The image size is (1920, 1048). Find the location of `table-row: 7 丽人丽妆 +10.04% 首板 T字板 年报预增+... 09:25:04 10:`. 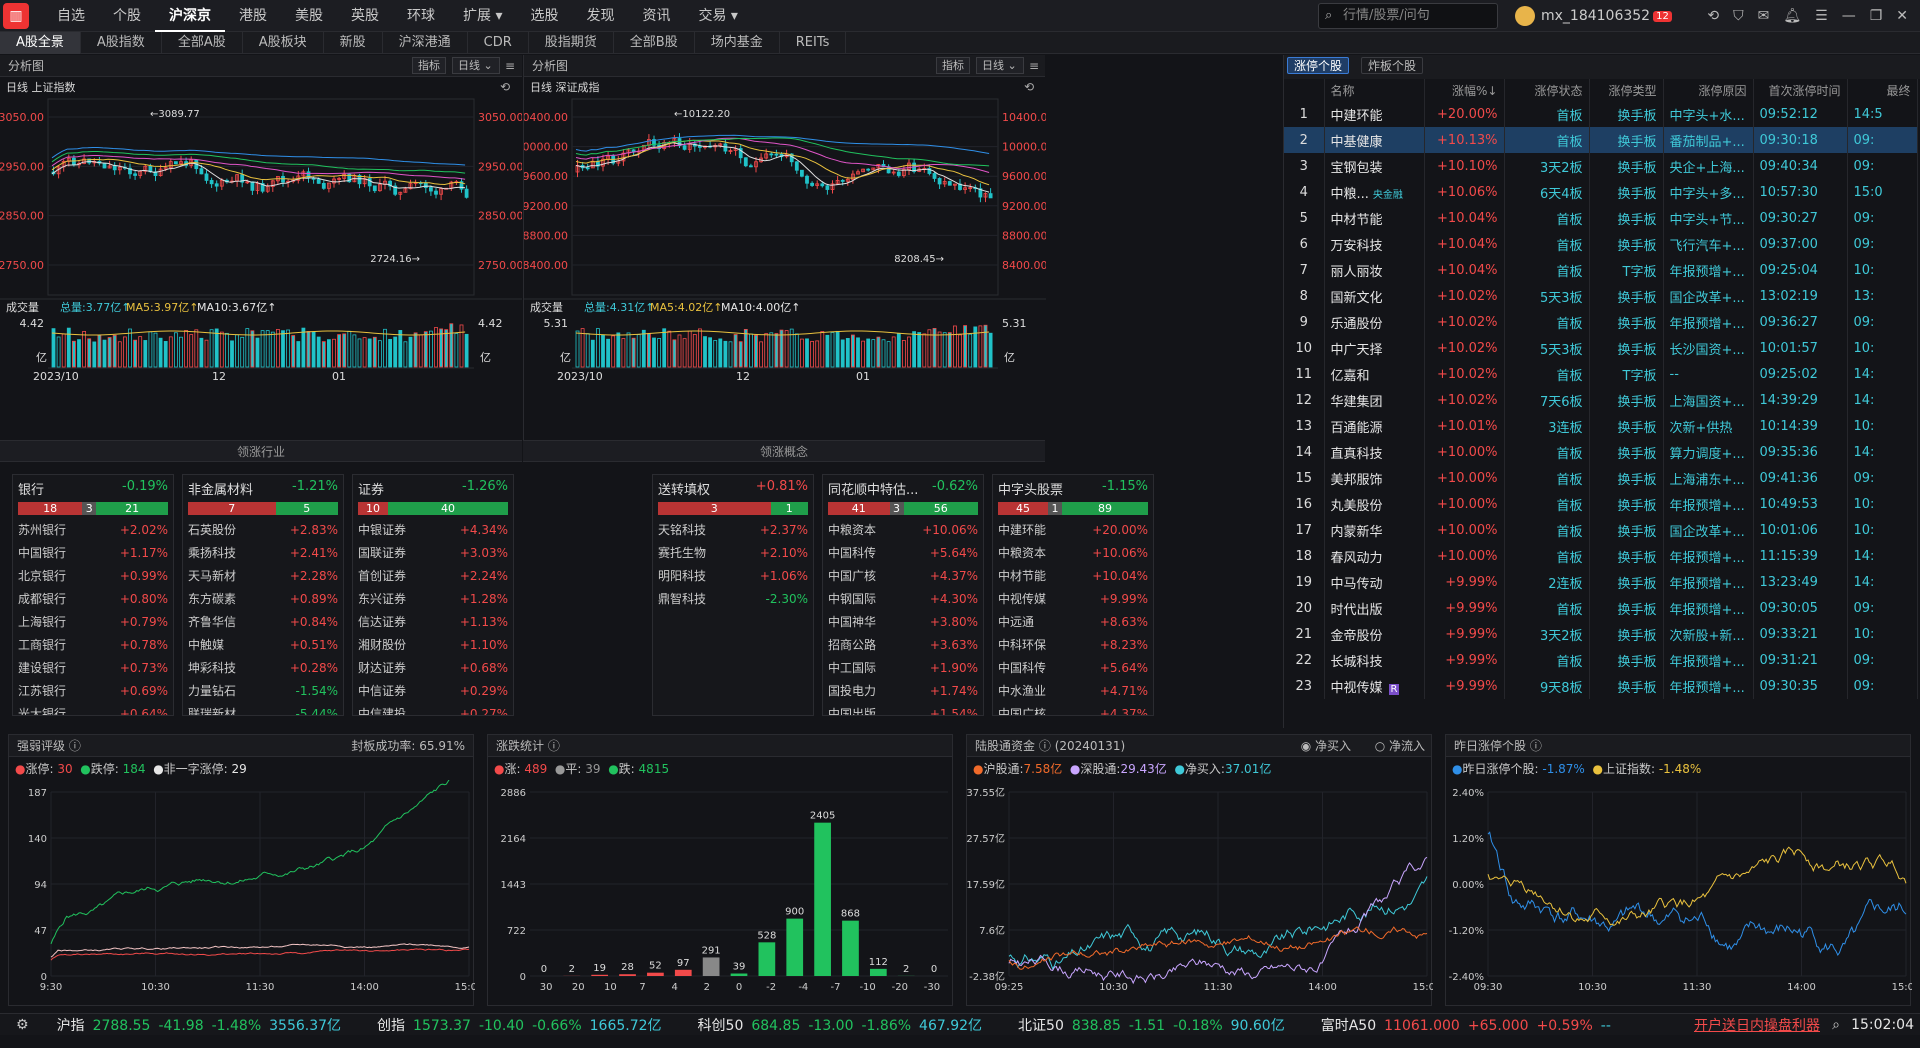

table-row: 7 丽人丽妆 +10.04% 首板 T字板 年报预增+... 09:25:04 10: is located at coordinates (1601, 270).